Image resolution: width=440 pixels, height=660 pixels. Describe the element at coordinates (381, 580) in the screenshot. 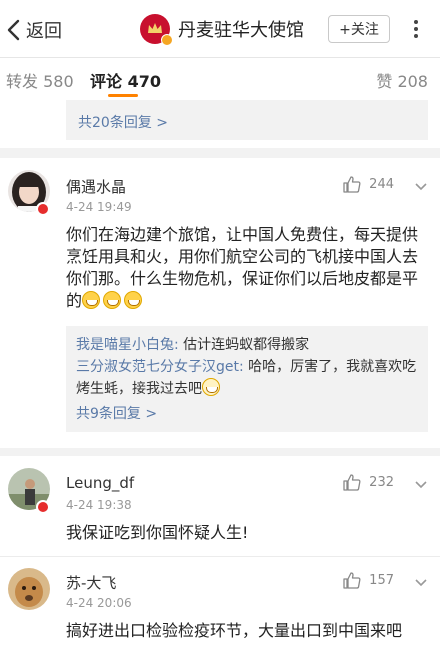

I see `like-count: 157` at that location.